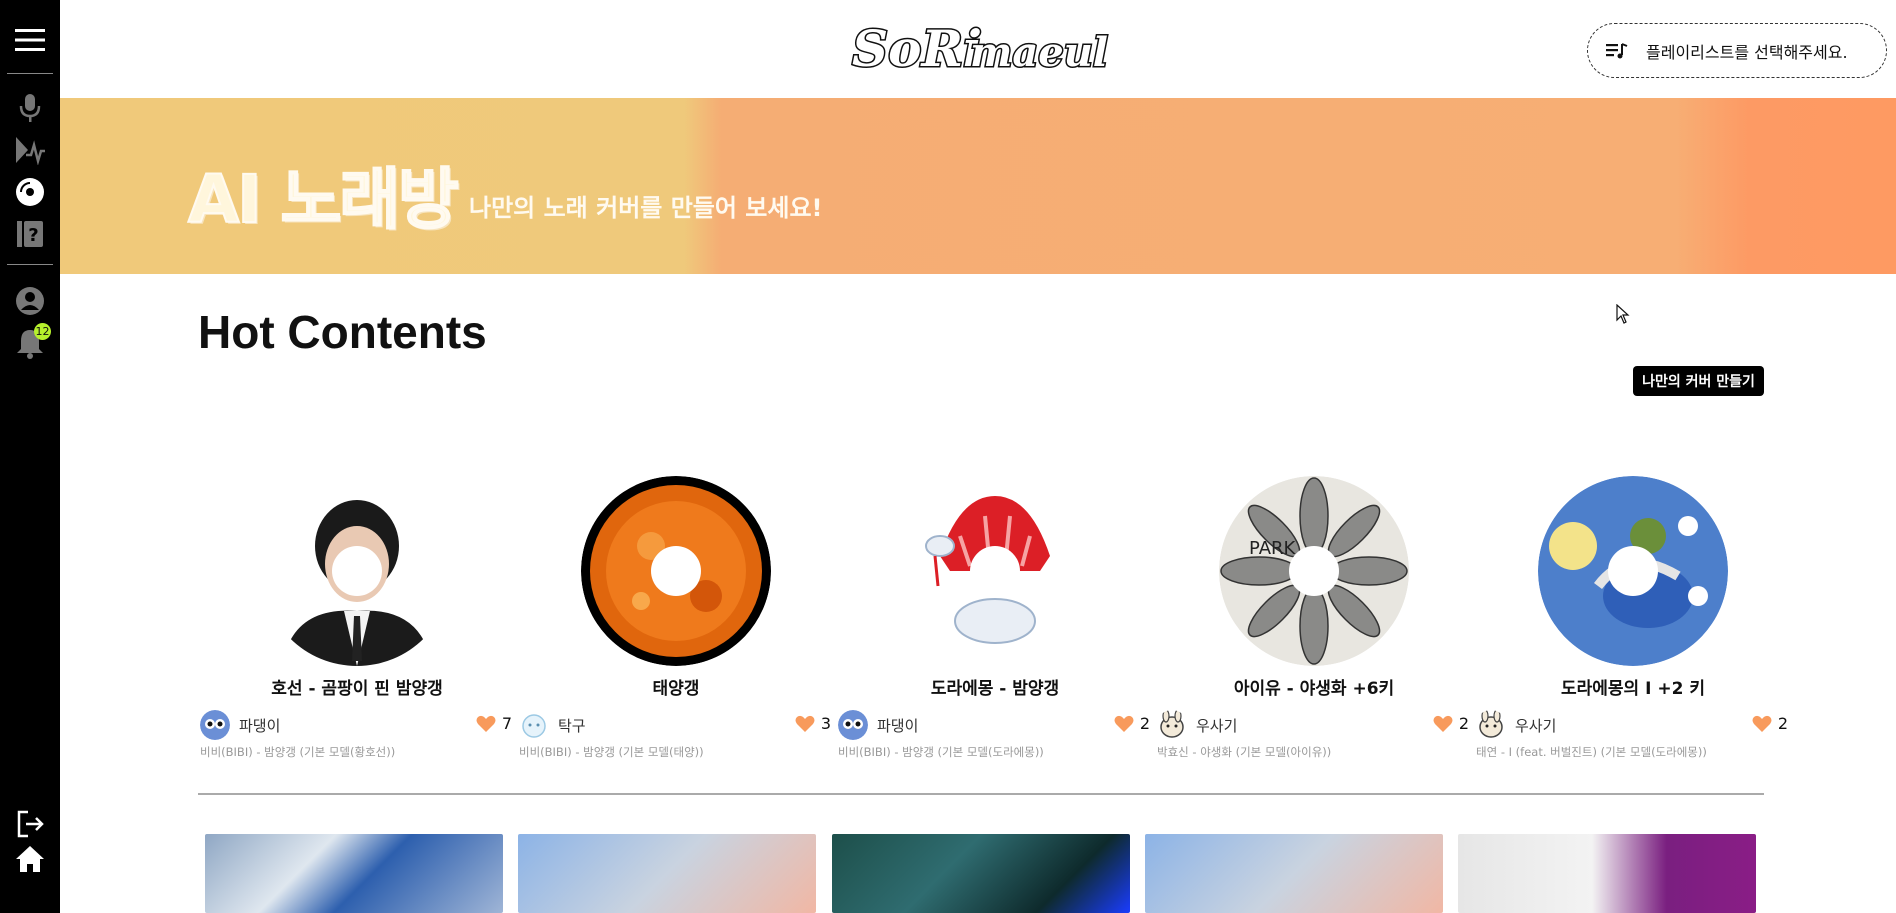 The height and width of the screenshot is (913, 1896). Describe the element at coordinates (506, 723) in the screenshot. I see `like-number: 7` at that location.